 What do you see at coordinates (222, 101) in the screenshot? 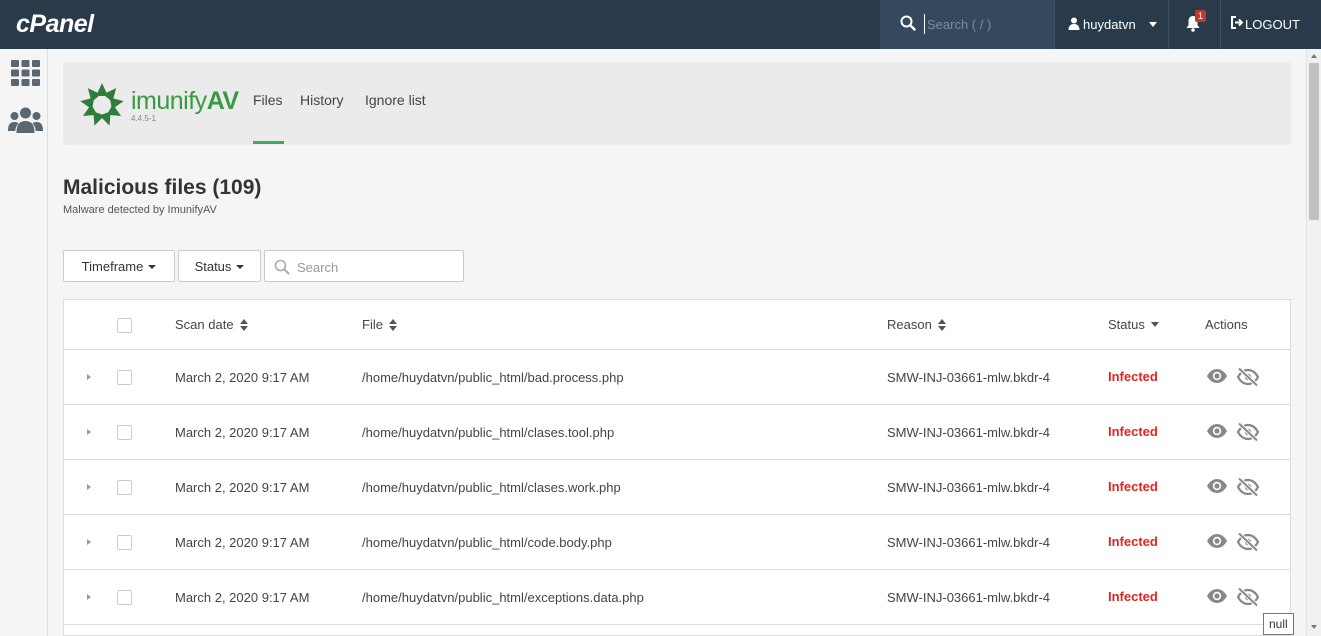
I see `brand-suffix: AV` at bounding box center [222, 101].